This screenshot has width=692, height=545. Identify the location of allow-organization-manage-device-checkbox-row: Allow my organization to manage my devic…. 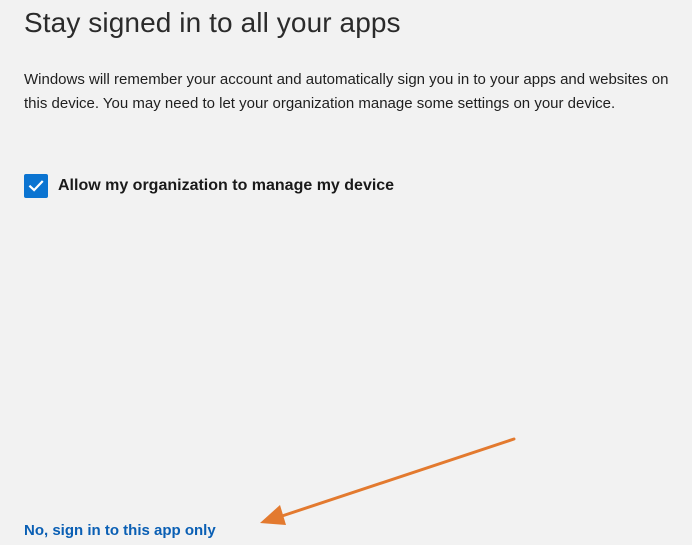
(209, 186).